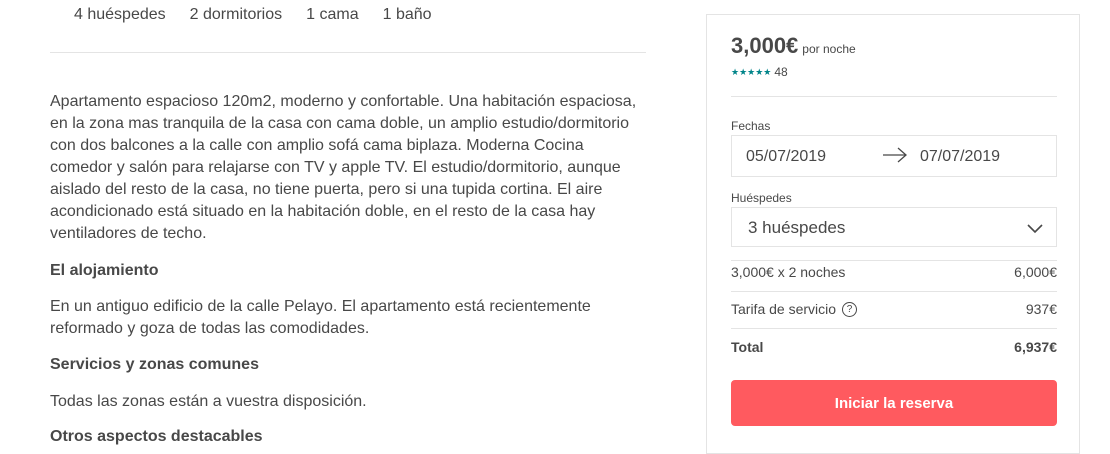 Image resolution: width=1110 pixels, height=454 pixels. What do you see at coordinates (786, 157) in the screenshot?
I see `checkin-date: 05/07/2019` at bounding box center [786, 157].